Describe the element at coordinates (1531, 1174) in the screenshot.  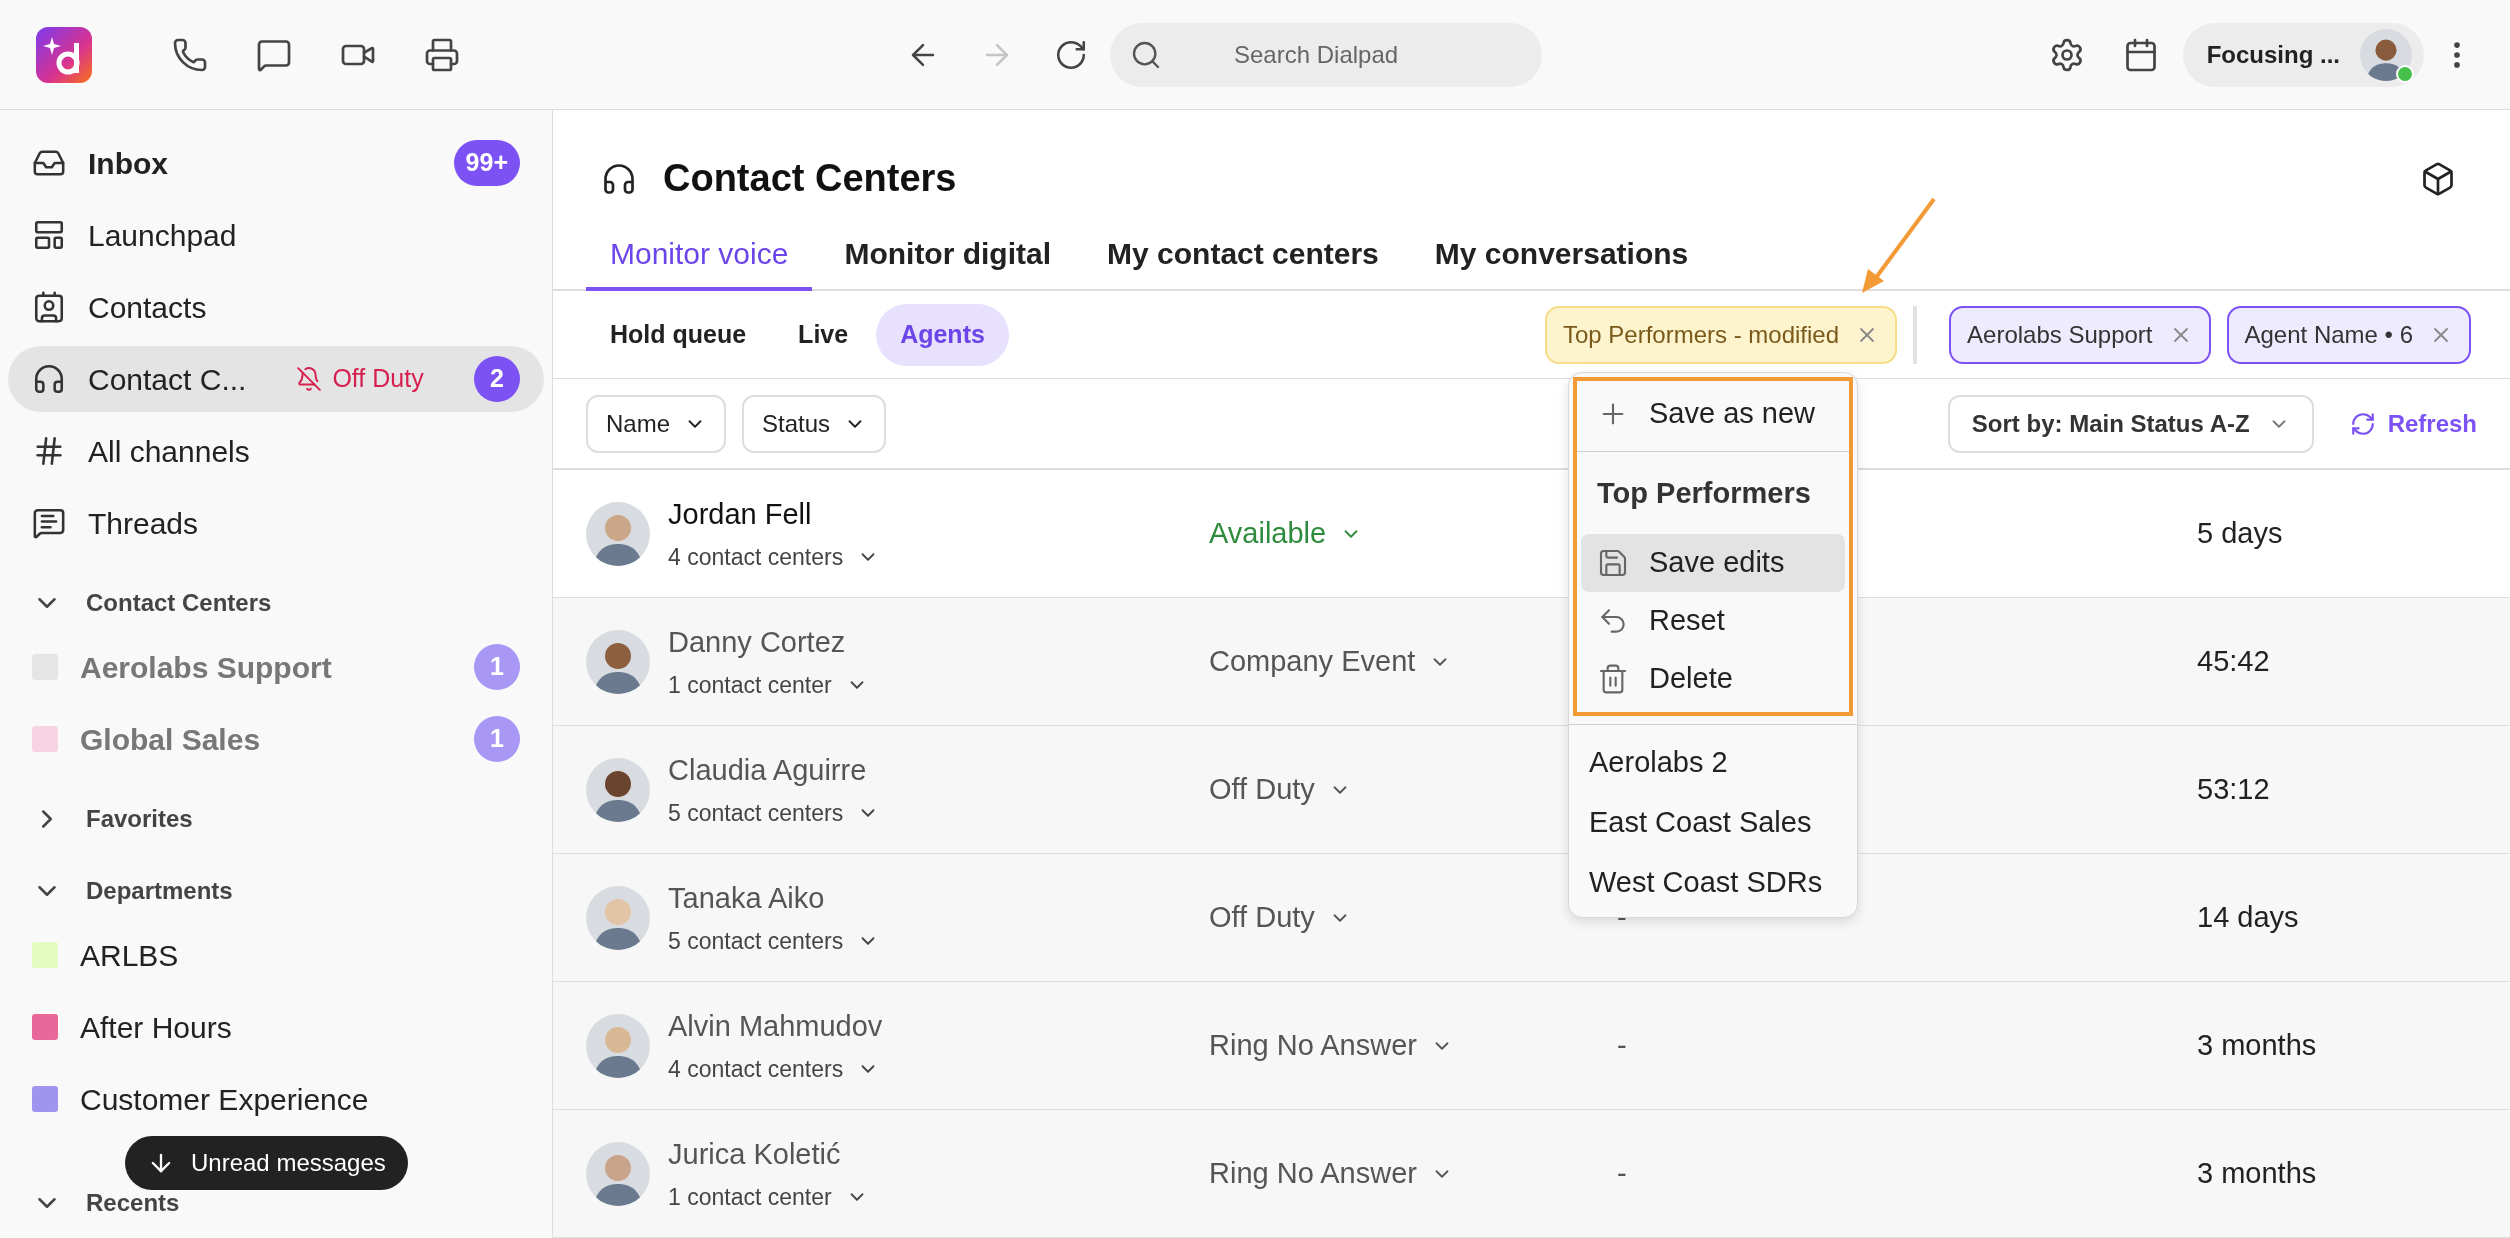
I see `agent-row: Jurica Koletić 1 contact center Ring No Answer - 3 months` at that location.